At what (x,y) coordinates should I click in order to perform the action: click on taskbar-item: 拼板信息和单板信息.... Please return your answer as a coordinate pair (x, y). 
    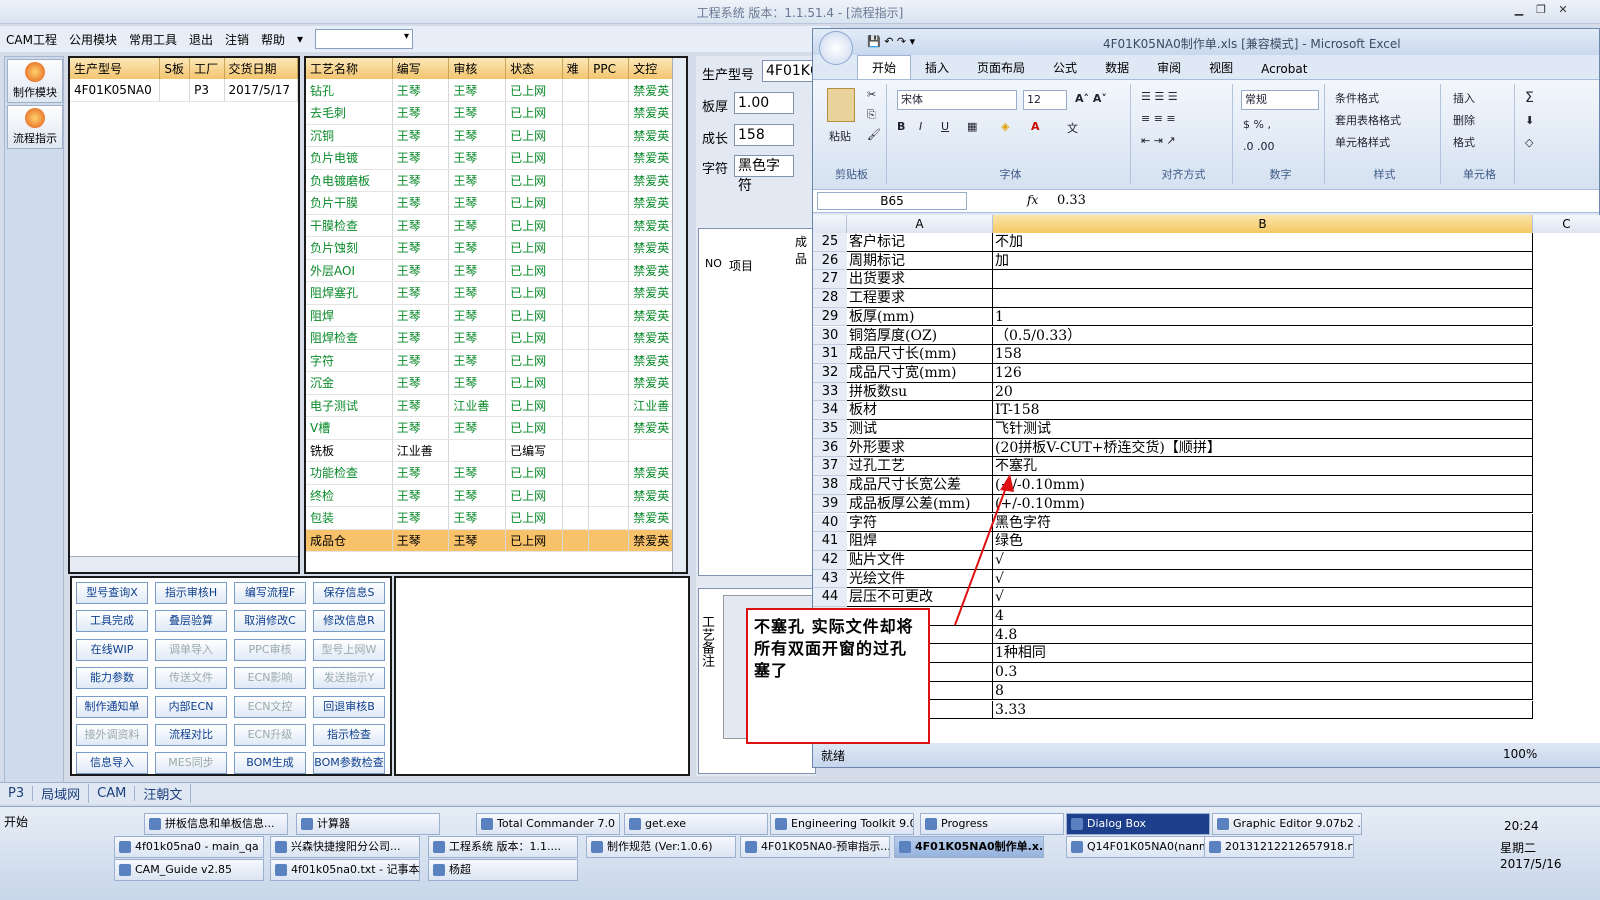
    Looking at the image, I should click on (216, 824).